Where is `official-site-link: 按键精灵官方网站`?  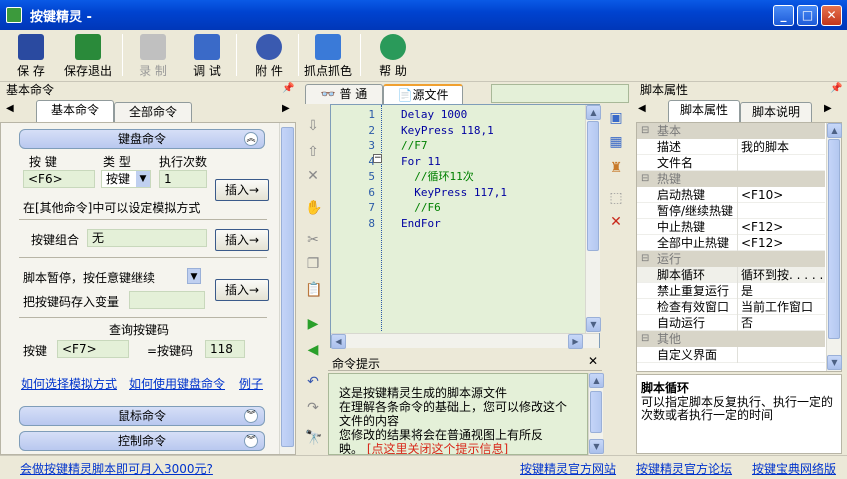 official-site-link: 按键精灵官方网站 is located at coordinates (568, 468).